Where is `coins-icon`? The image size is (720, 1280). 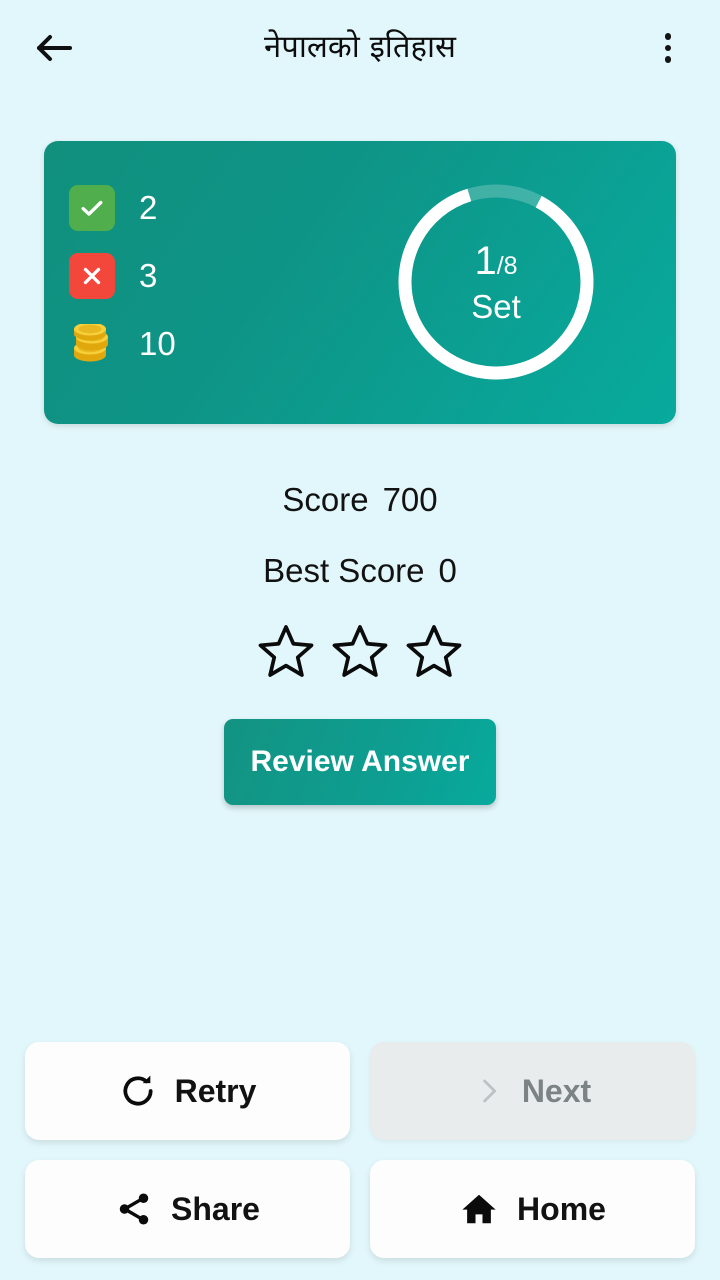
coins-icon is located at coordinates (92, 344).